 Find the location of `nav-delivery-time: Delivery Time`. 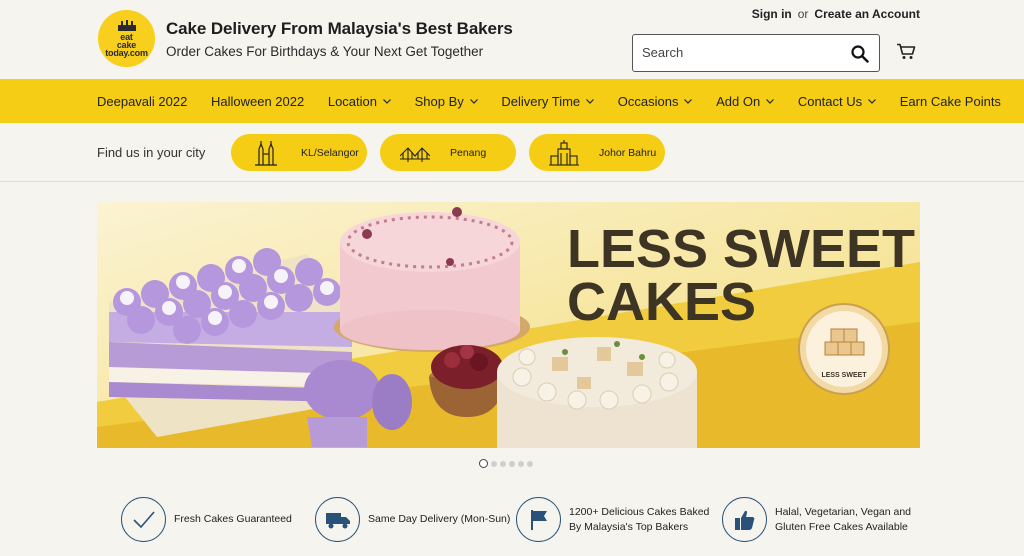

nav-delivery-time: Delivery Time is located at coordinates (548, 101).